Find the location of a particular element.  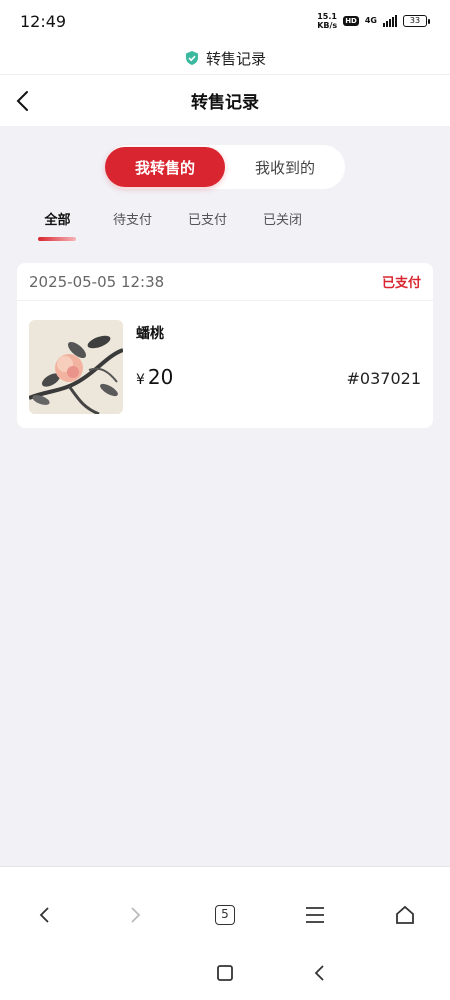

browser-title-bar: 转售记录 is located at coordinates (225, 58).